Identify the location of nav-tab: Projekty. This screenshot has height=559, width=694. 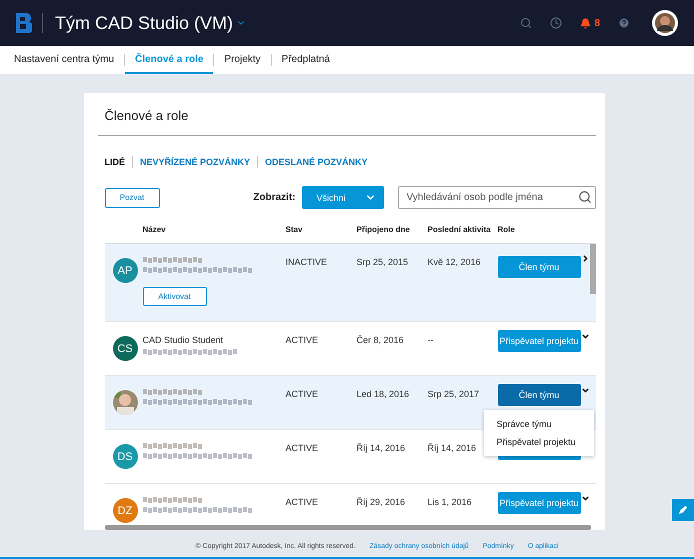
(242, 60).